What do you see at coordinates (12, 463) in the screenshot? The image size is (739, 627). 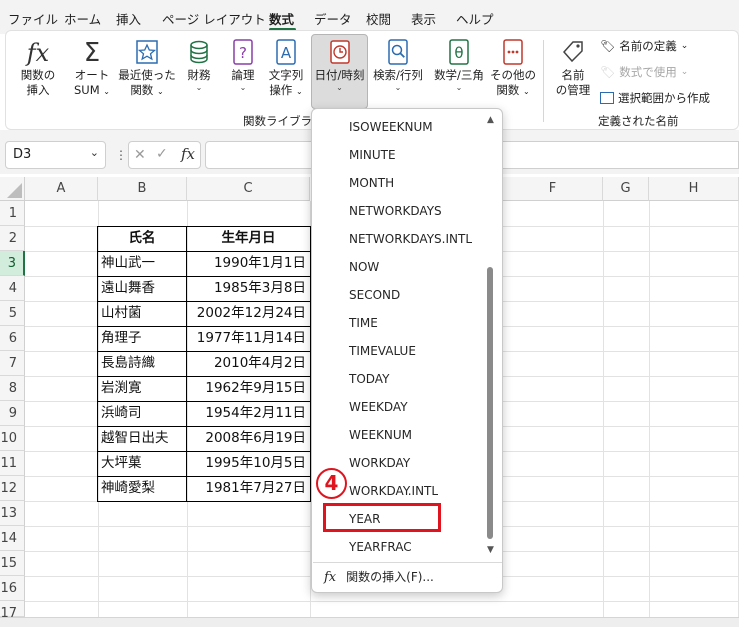 I see `row-header: 11` at bounding box center [12, 463].